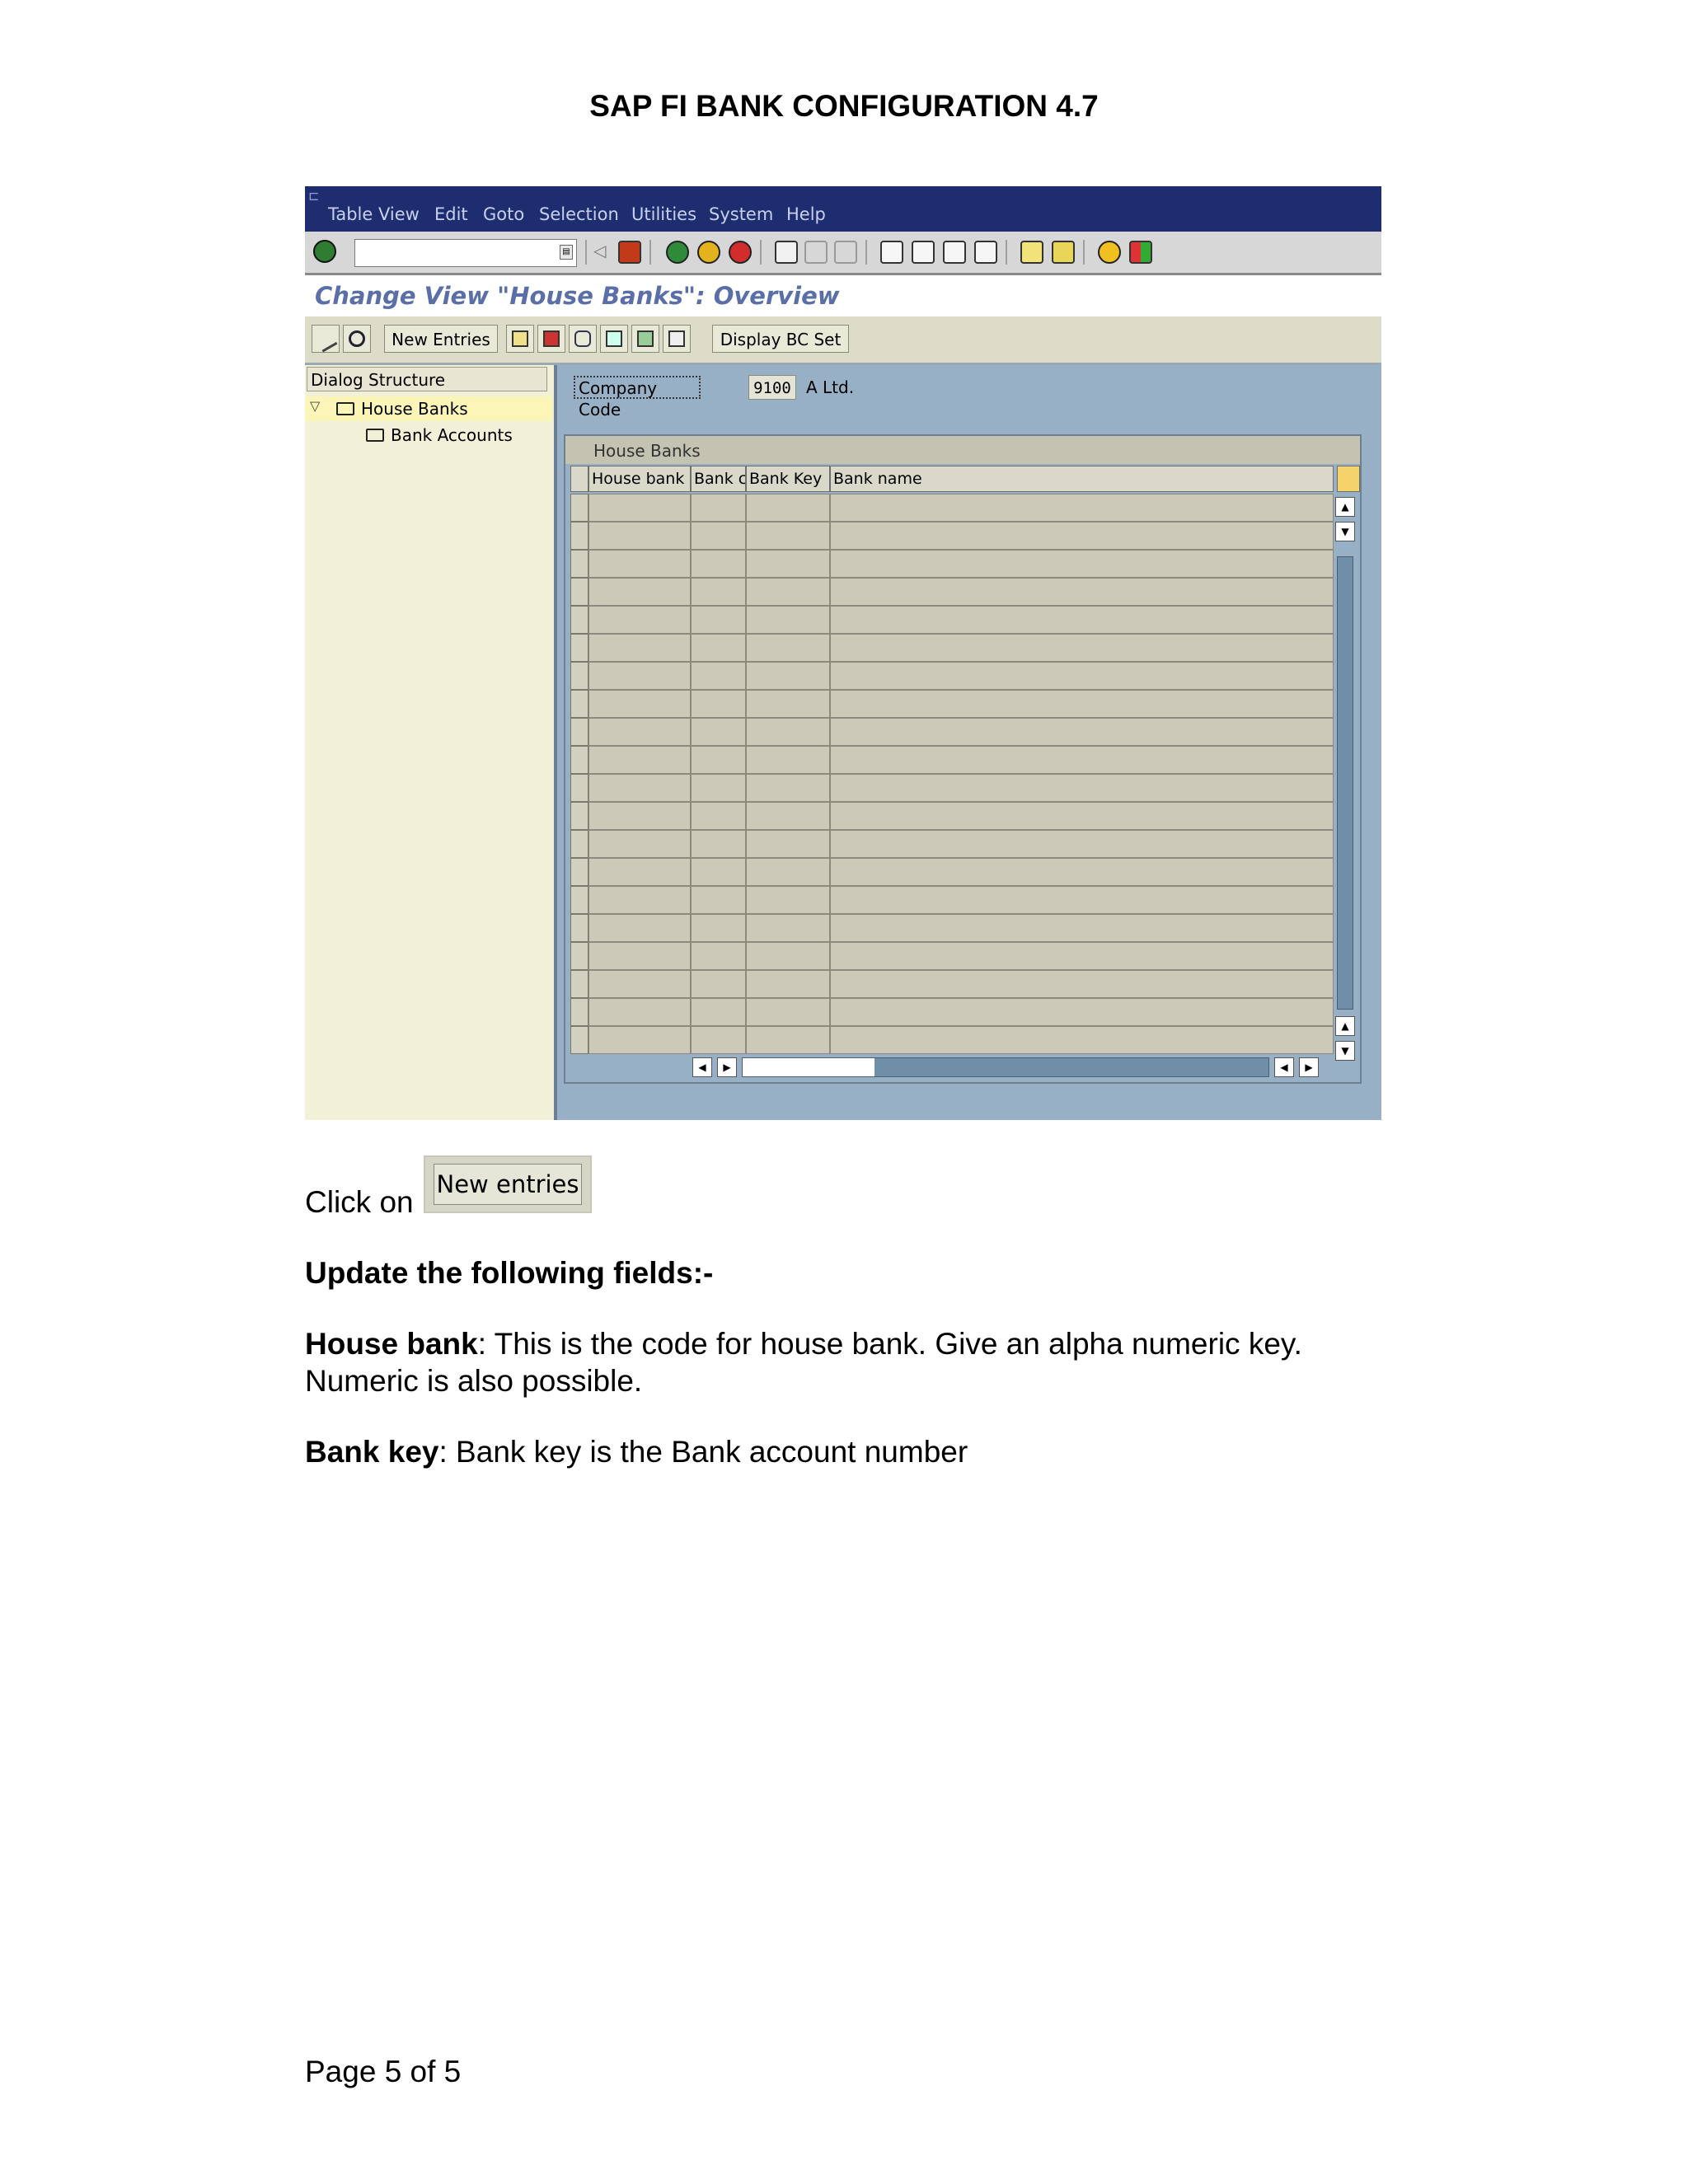 Image resolution: width=1688 pixels, height=2184 pixels. What do you see at coordinates (583, 339) in the screenshot?
I see `undo-change-button` at bounding box center [583, 339].